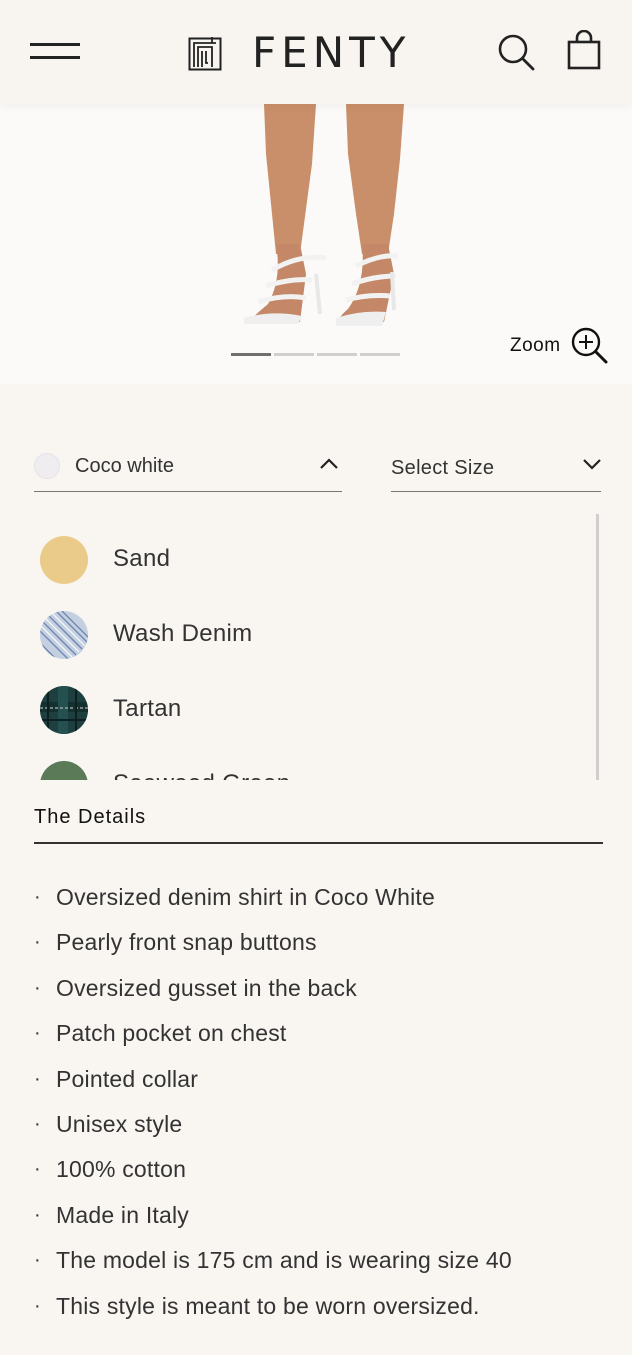  I want to click on color-option-label: Tartan, so click(147, 708).